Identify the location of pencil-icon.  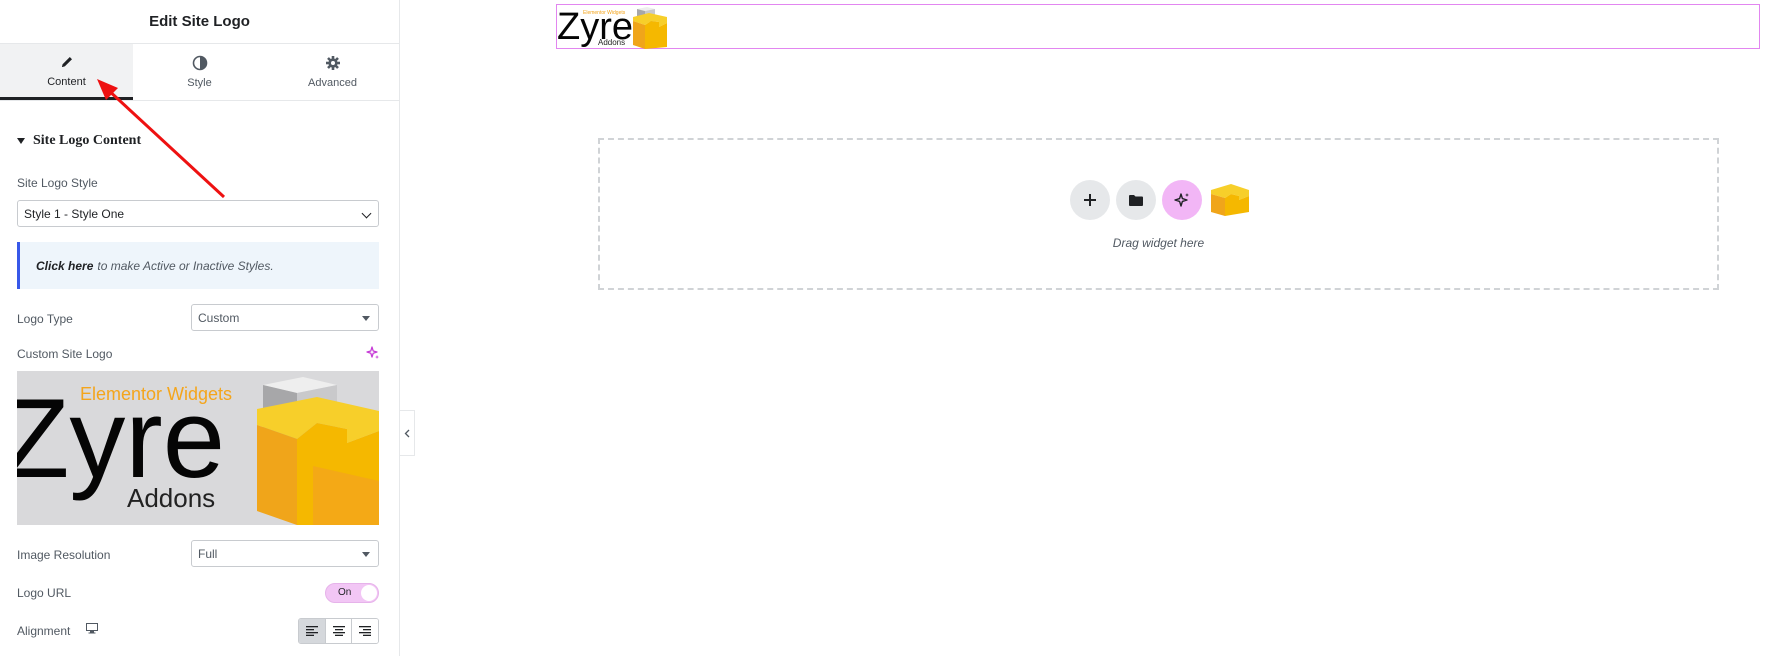
(66, 61).